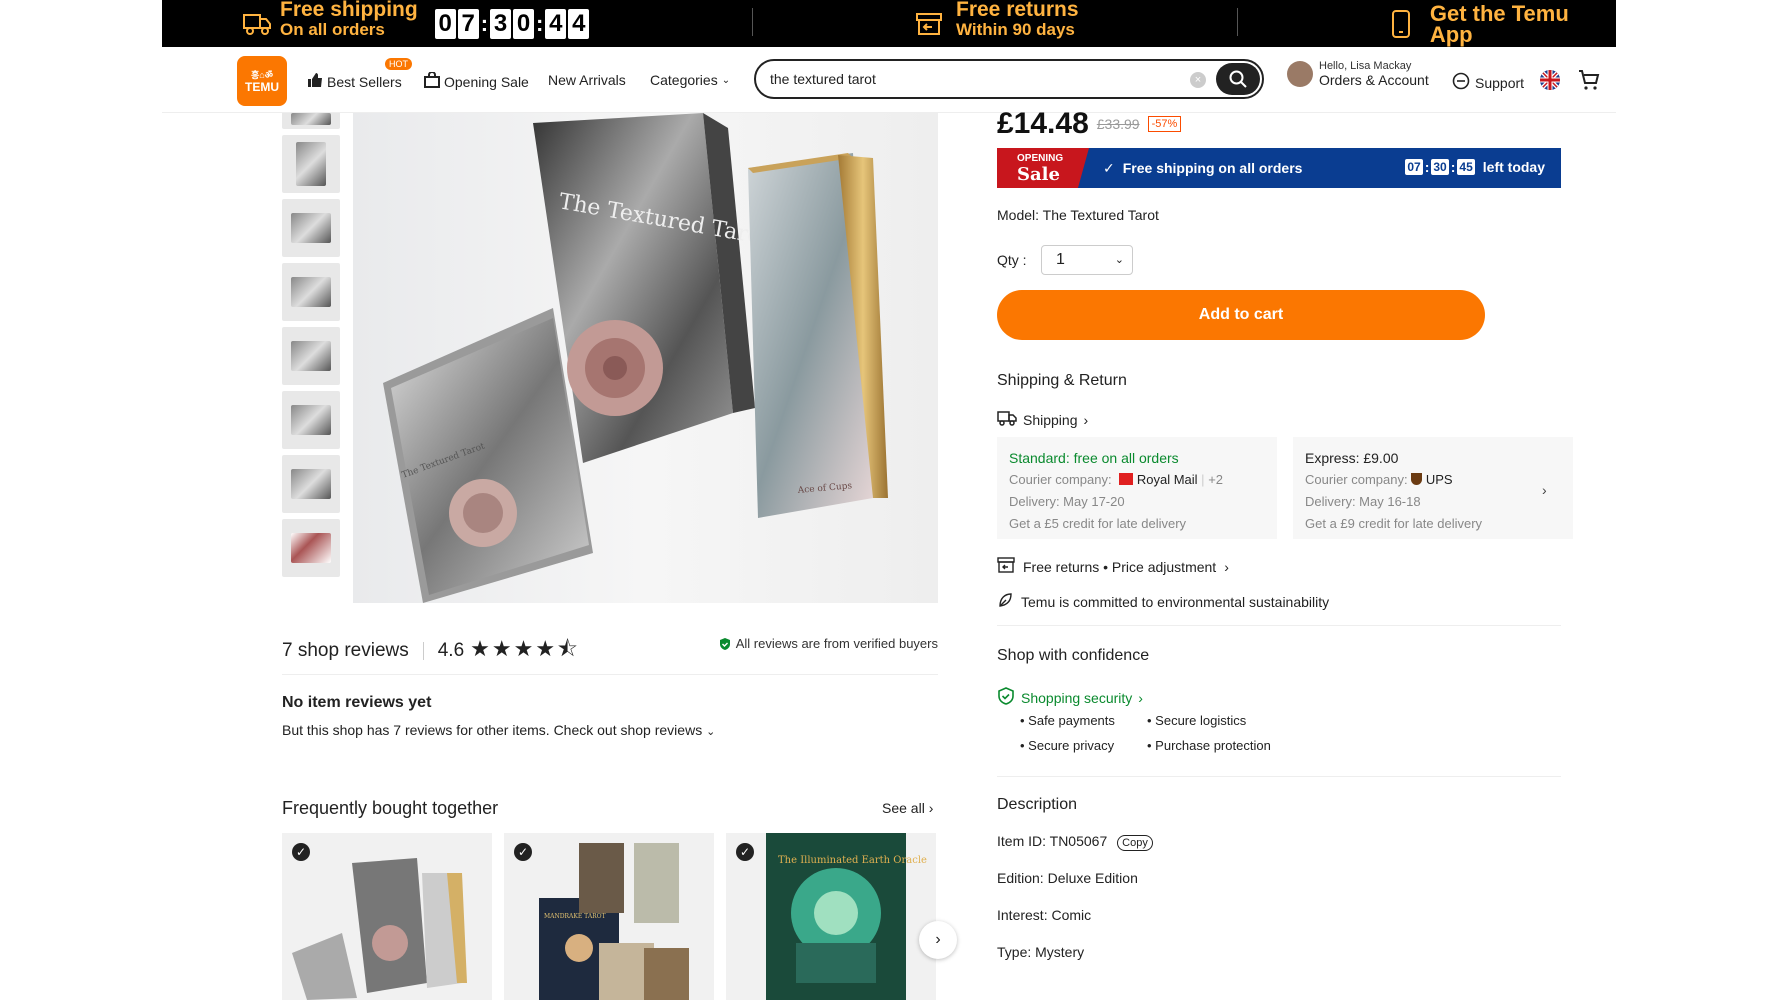 This screenshot has width=1778, height=1000. Describe the element at coordinates (938, 940) in the screenshot. I see `carousel-next-button: ›` at that location.